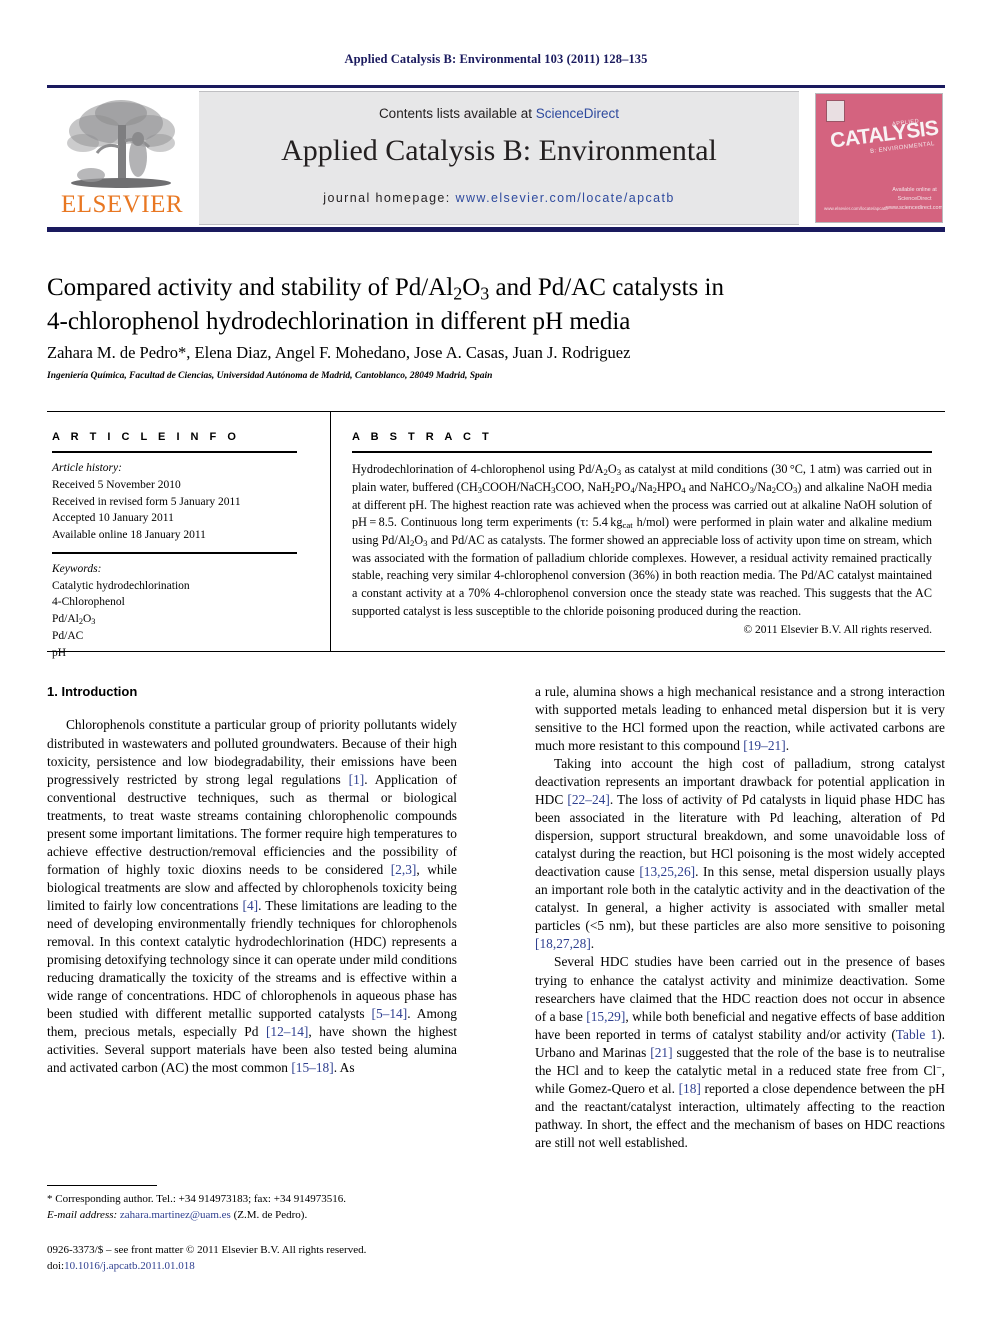 The image size is (992, 1323). Describe the element at coordinates (390, 1013) in the screenshot. I see `citation-ref: [5–14]` at that location.